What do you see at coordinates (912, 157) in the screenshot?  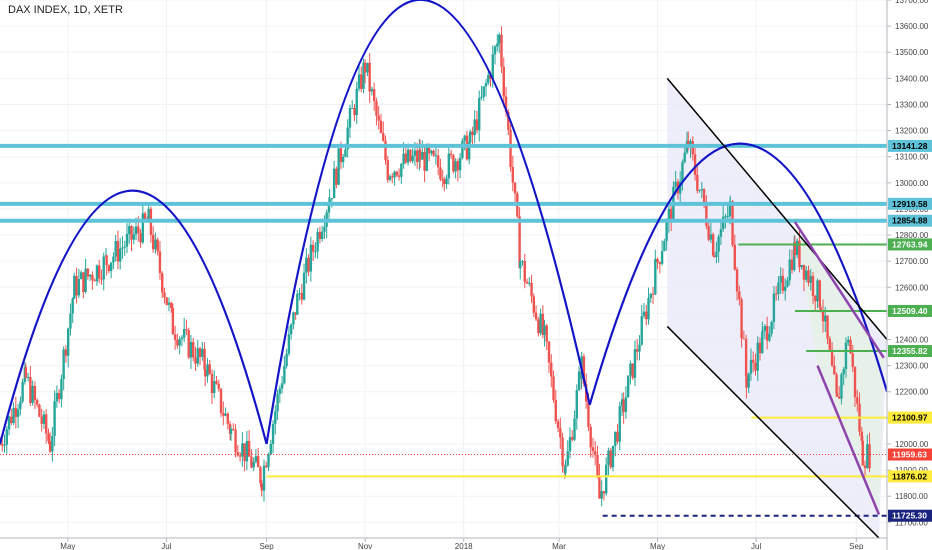 I see `y-tick-label: 13100.00` at bounding box center [912, 157].